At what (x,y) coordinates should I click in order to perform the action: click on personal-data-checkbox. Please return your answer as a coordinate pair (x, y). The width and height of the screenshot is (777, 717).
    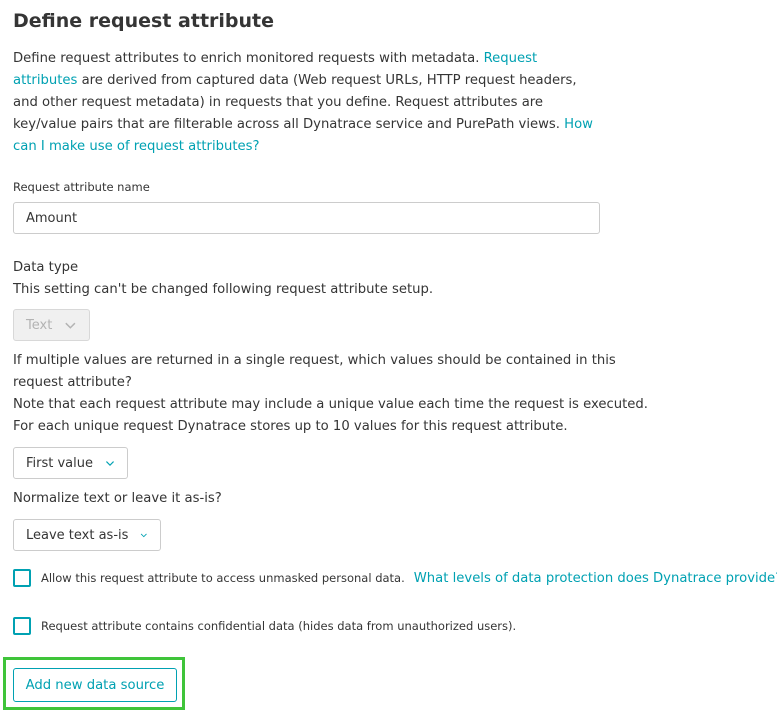
    Looking at the image, I should click on (22, 578).